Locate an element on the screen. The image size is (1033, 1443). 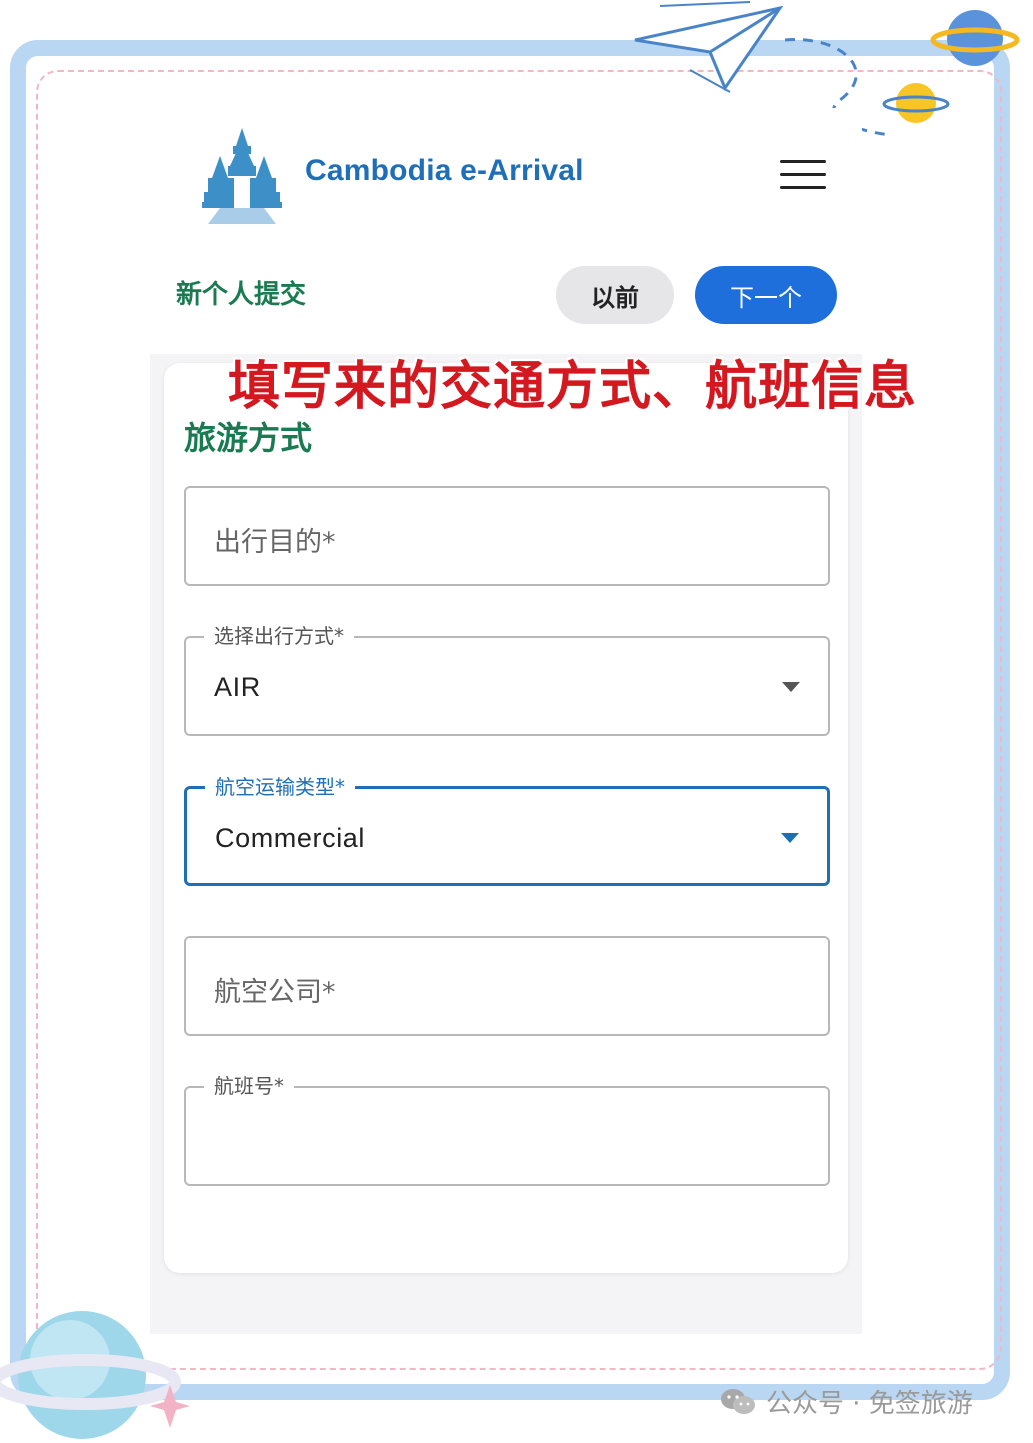
watermark: 公众号 · 免签旅游 is located at coordinates (846, 1401).